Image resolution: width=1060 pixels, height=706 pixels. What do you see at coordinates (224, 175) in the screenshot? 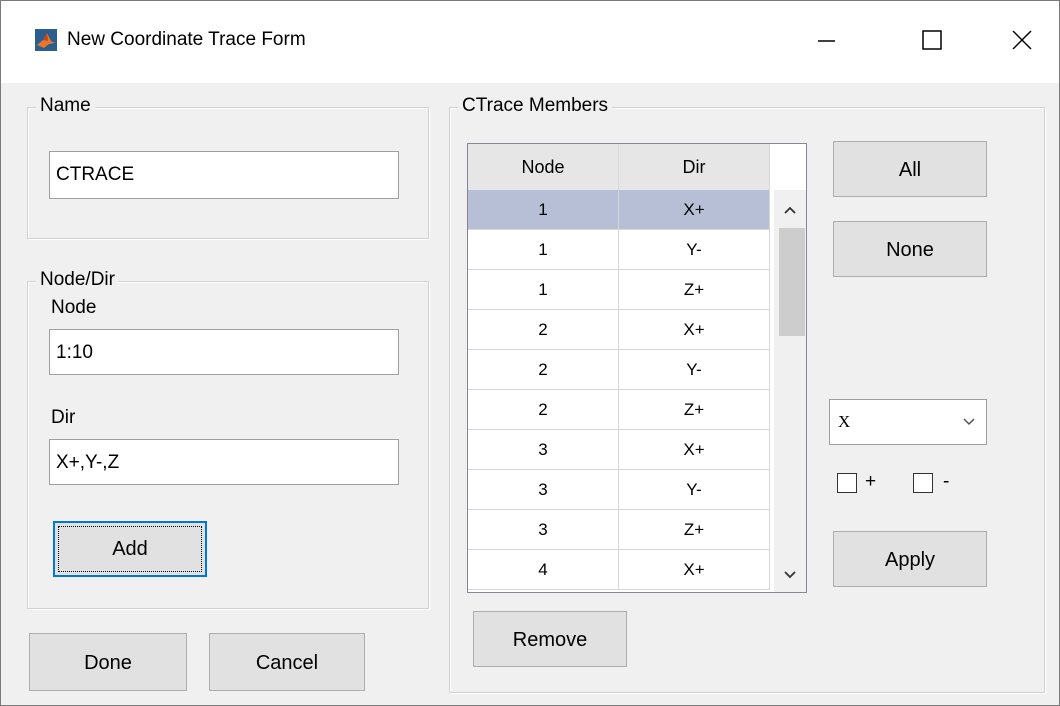
I see `name-input: CTRACE` at bounding box center [224, 175].